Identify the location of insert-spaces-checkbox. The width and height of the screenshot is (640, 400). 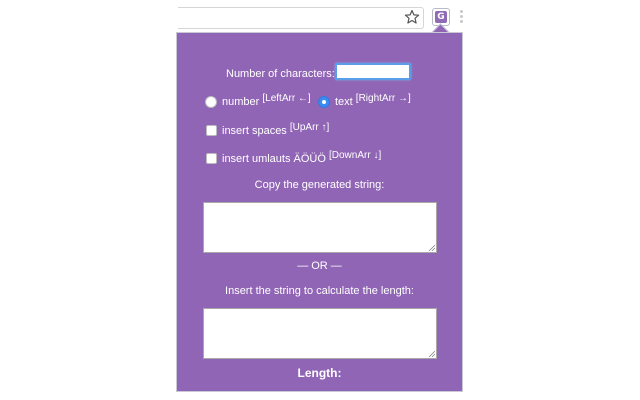
(211, 130).